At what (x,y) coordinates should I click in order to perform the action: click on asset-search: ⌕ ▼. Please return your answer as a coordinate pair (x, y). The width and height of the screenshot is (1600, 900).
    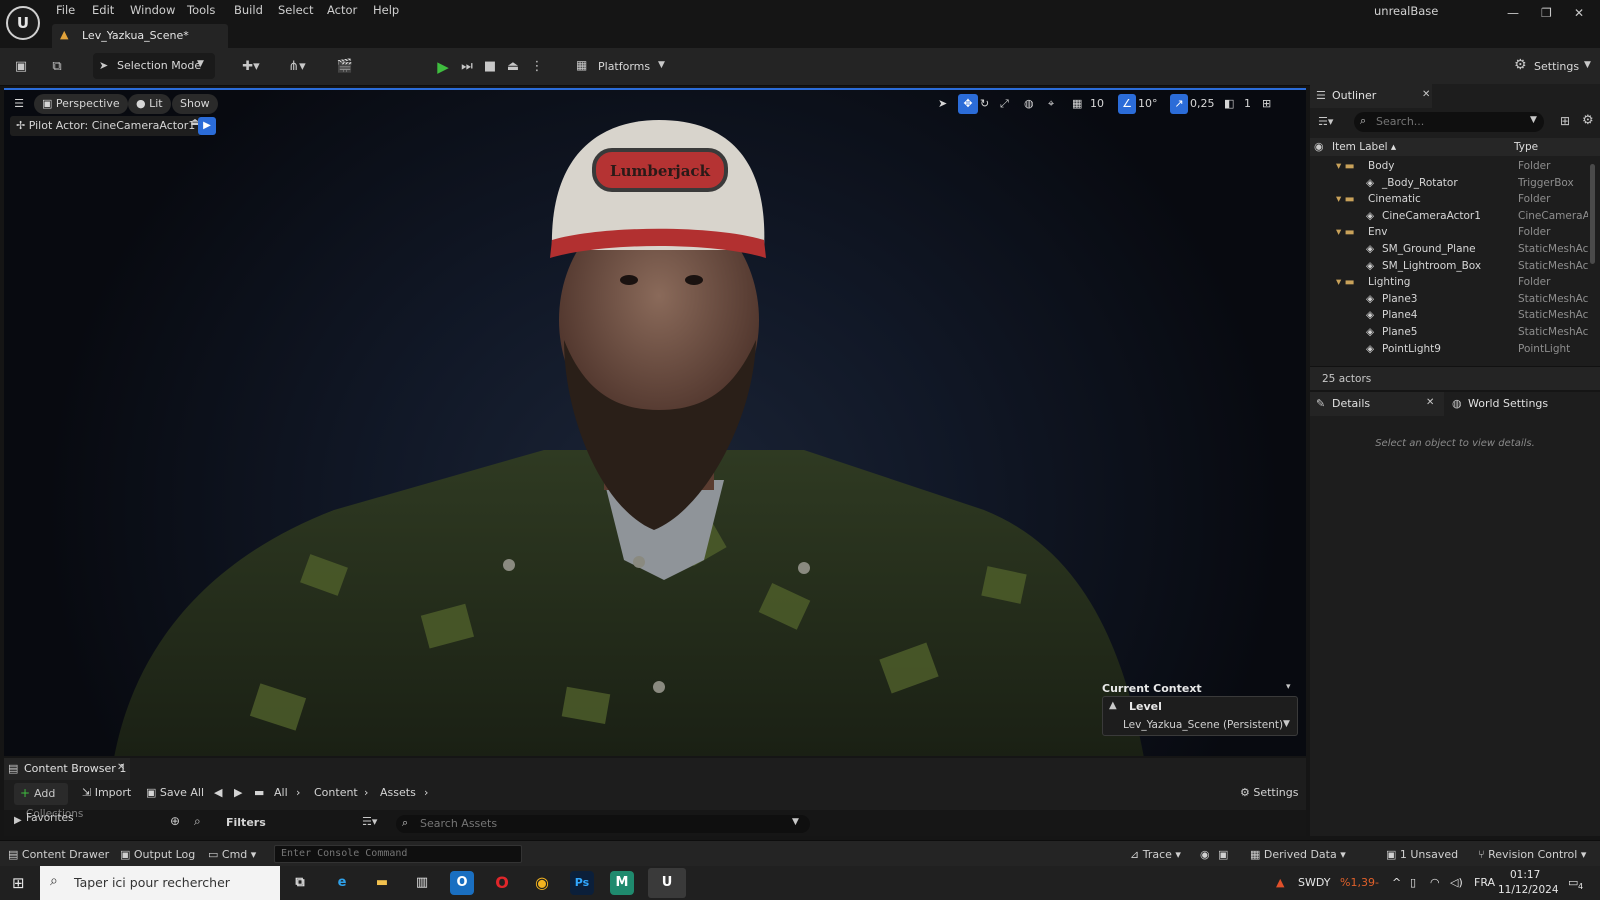
    Looking at the image, I should click on (603, 824).